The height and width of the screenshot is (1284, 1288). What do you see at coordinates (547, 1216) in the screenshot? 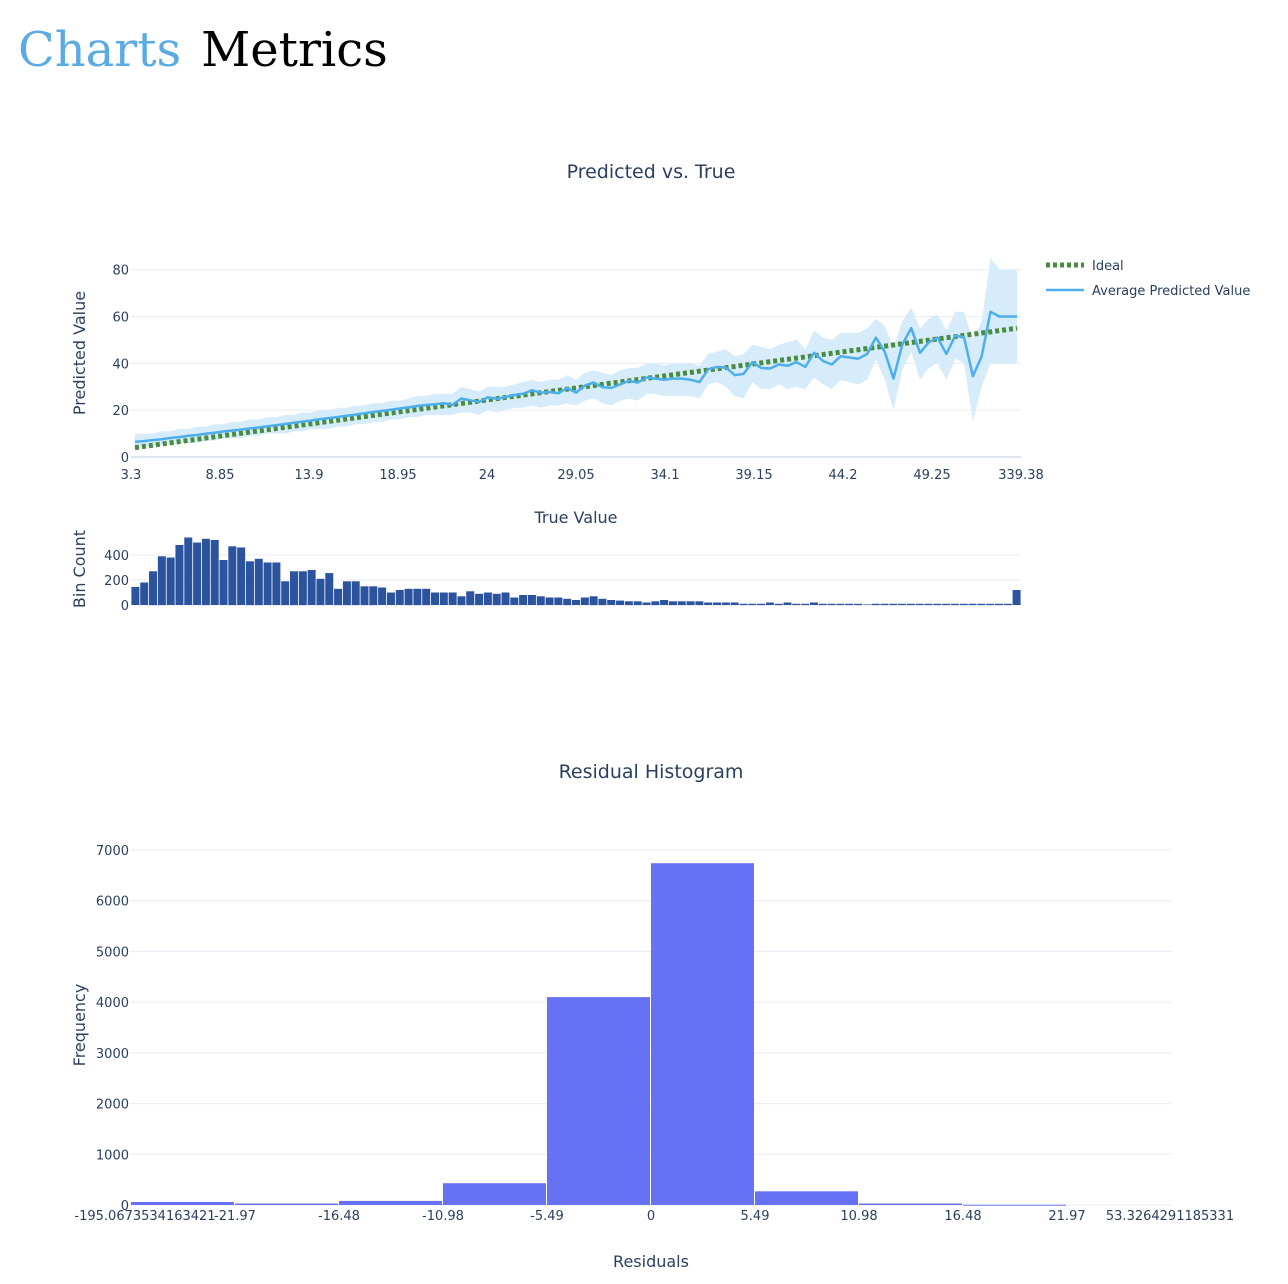
I see `res-x-tick: -5.49` at bounding box center [547, 1216].